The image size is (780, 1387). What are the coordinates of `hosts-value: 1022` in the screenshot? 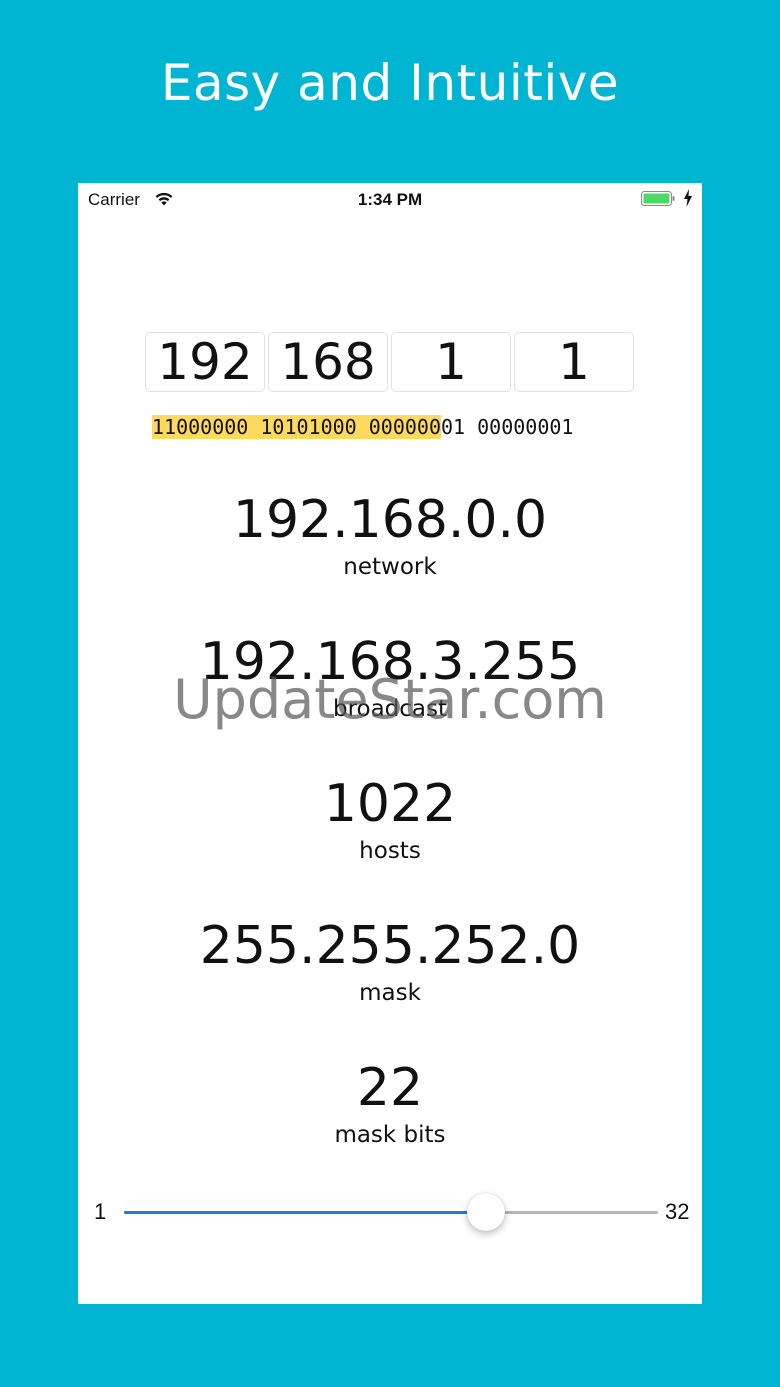 It's located at (390, 804).